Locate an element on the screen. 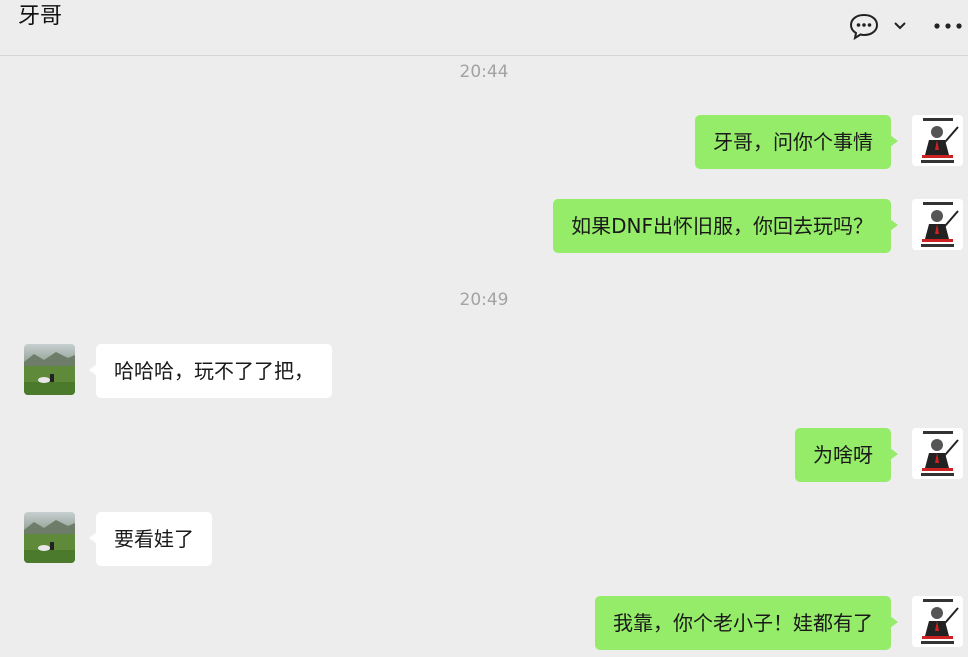 Image resolution: width=968 pixels, height=657 pixels. chat-header: 牙哥 is located at coordinates (484, 28).